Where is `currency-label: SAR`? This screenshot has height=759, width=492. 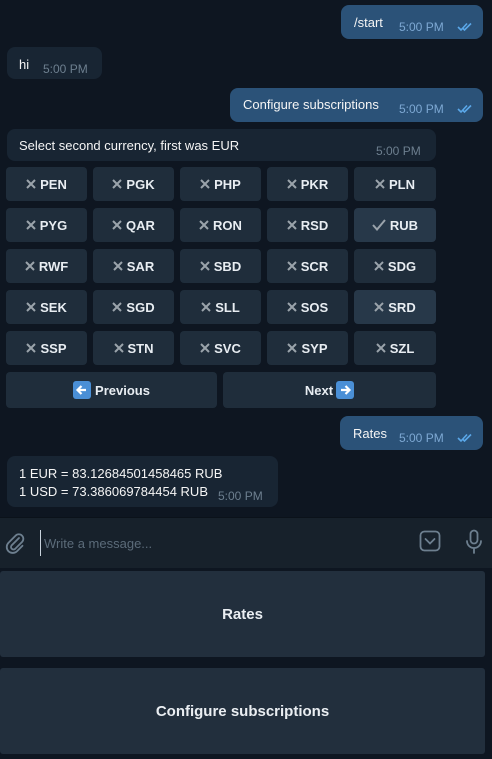 currency-label: SAR is located at coordinates (140, 266).